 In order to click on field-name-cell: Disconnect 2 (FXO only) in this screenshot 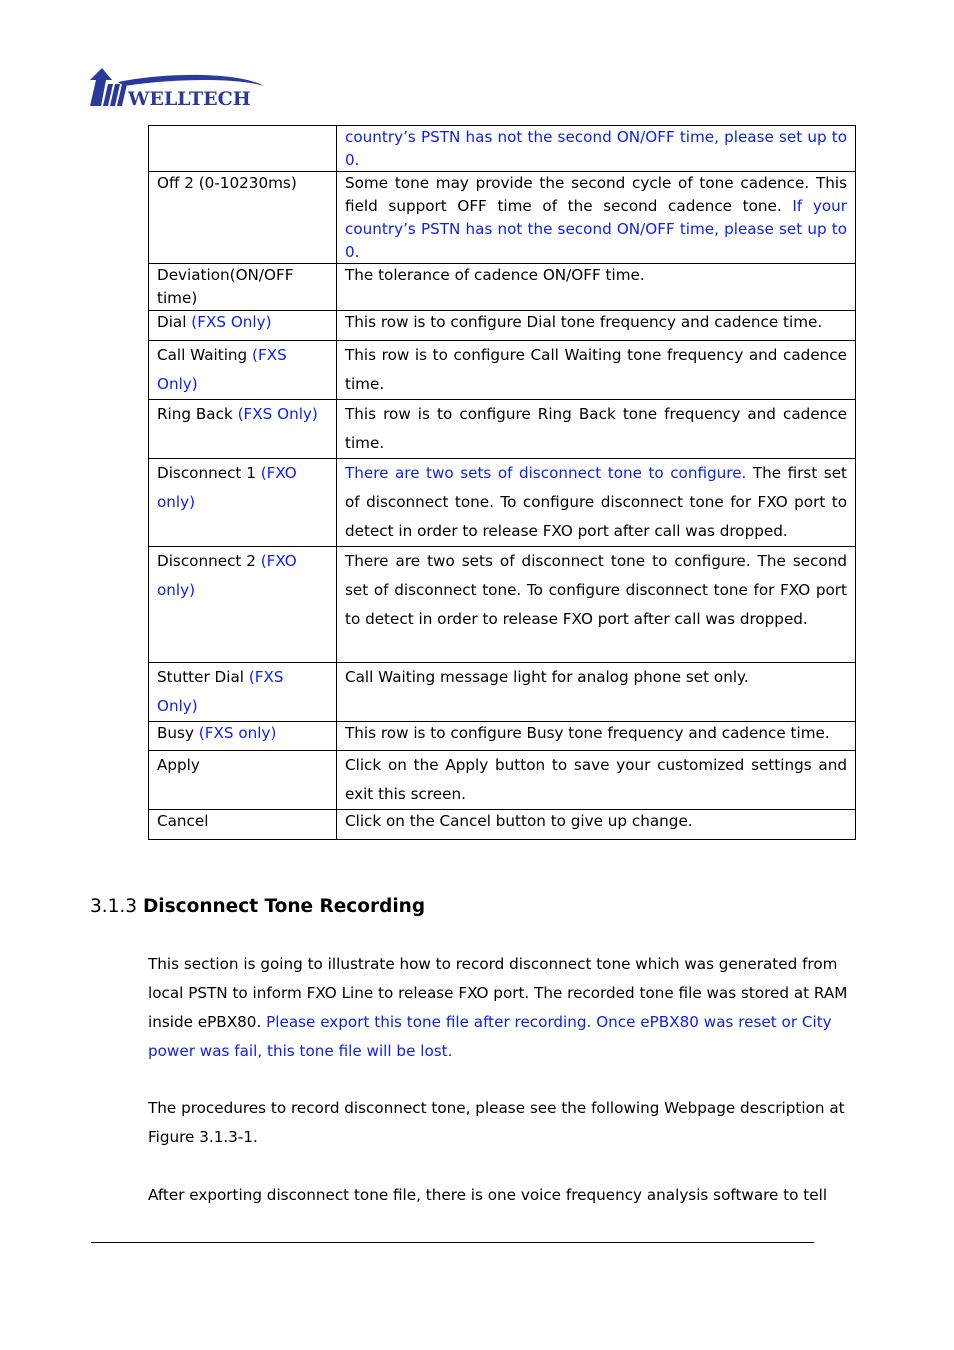, I will do `click(242, 604)`.